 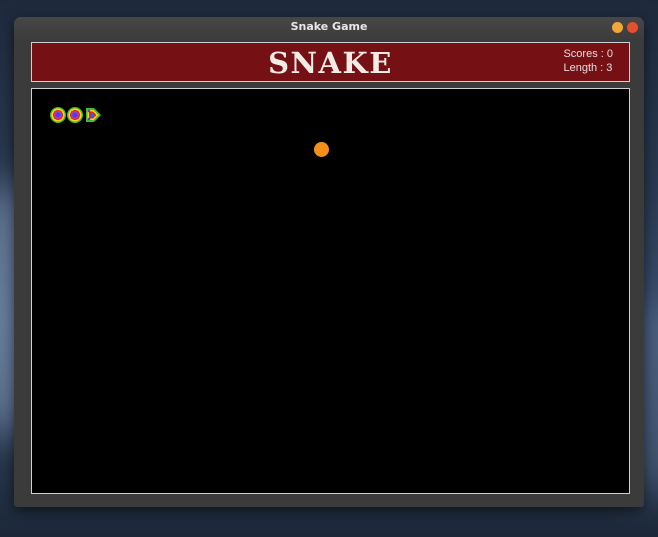 I want to click on stats-panel: Scores : 0 Length : 3, so click(x=588, y=61).